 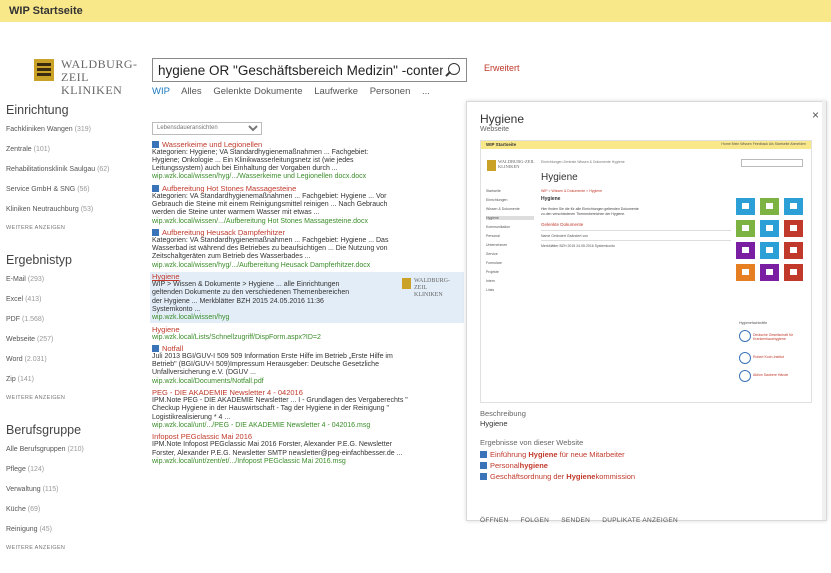 I want to click on description-value: Hygiene, so click(x=494, y=423).